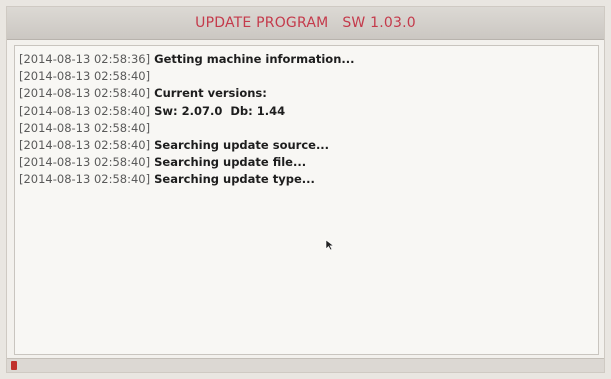 This screenshot has width=611, height=379. What do you see at coordinates (85, 59) in the screenshot?
I see `log-timestamp: [2014-08-13 02:58:36]` at bounding box center [85, 59].